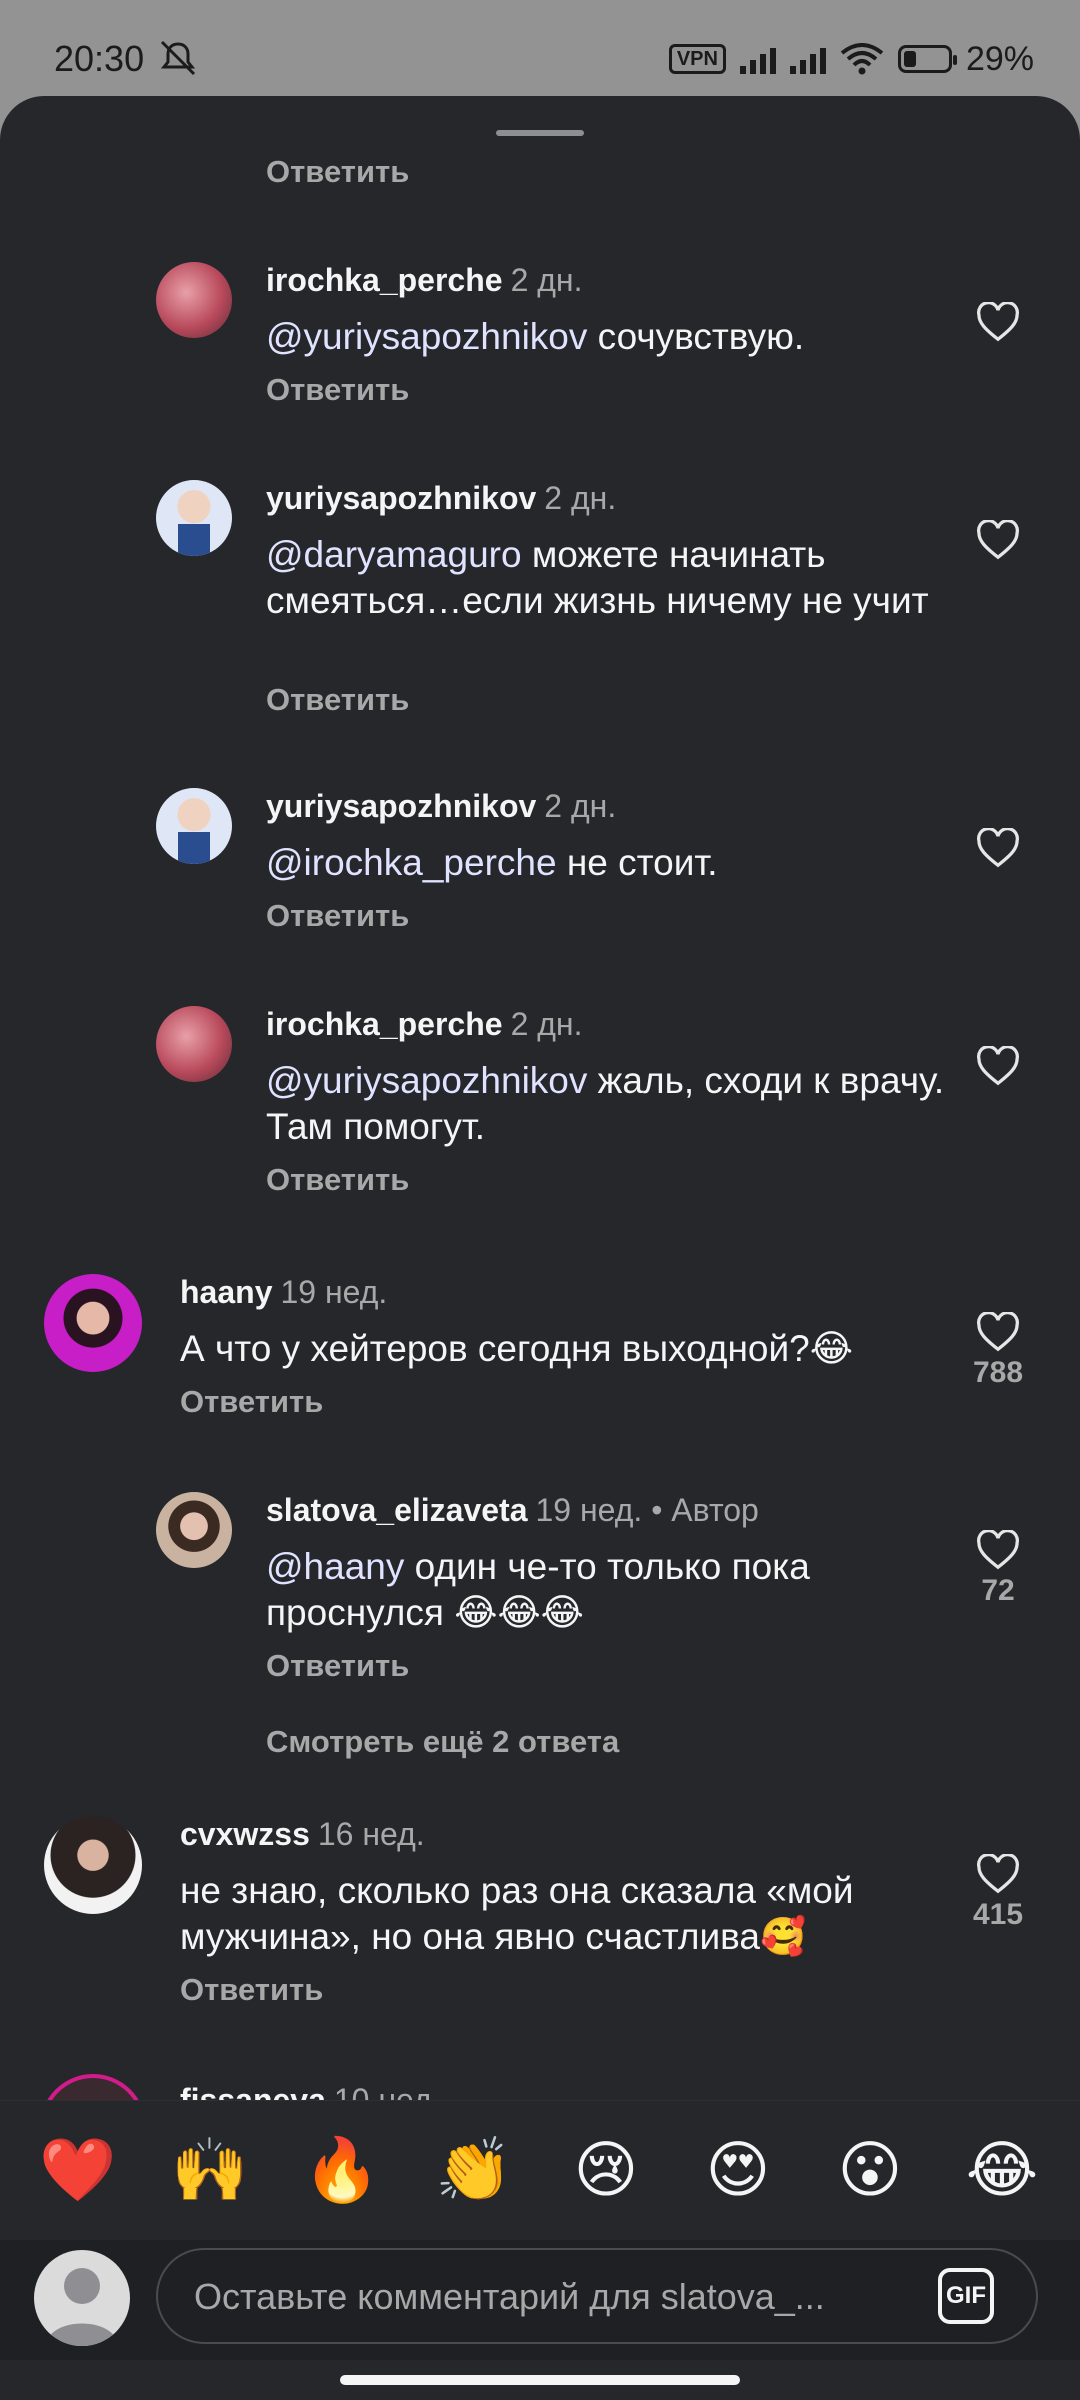 The image size is (1080, 2400). I want to click on comment-text: @yuriysapozhnikov сочувствую., so click(535, 336).